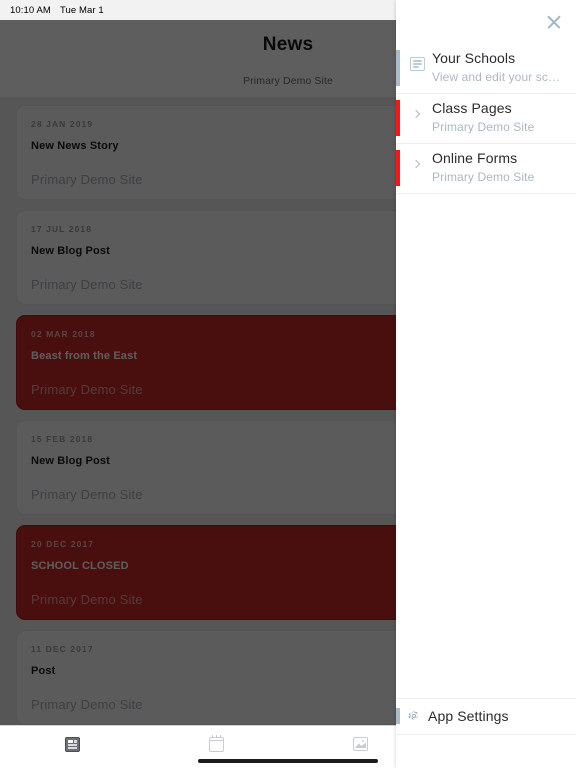 The width and height of the screenshot is (576, 768). Describe the element at coordinates (417, 64) in the screenshot. I see `document-list-icon` at that location.